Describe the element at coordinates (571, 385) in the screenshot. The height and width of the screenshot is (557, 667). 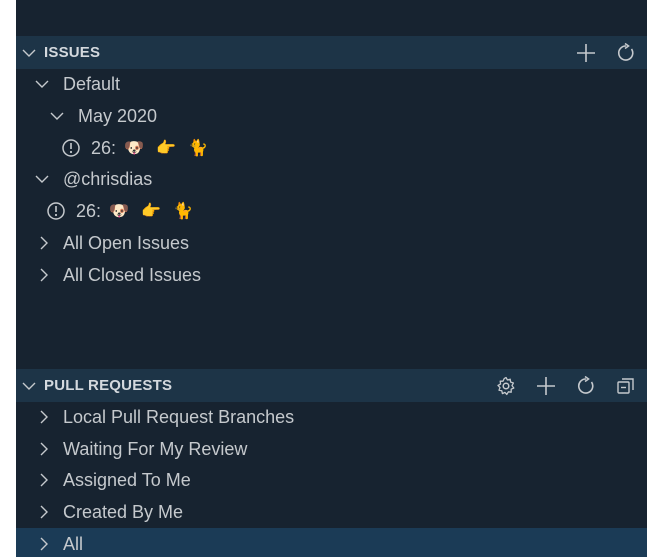
I see `pull-requests-actions` at that location.